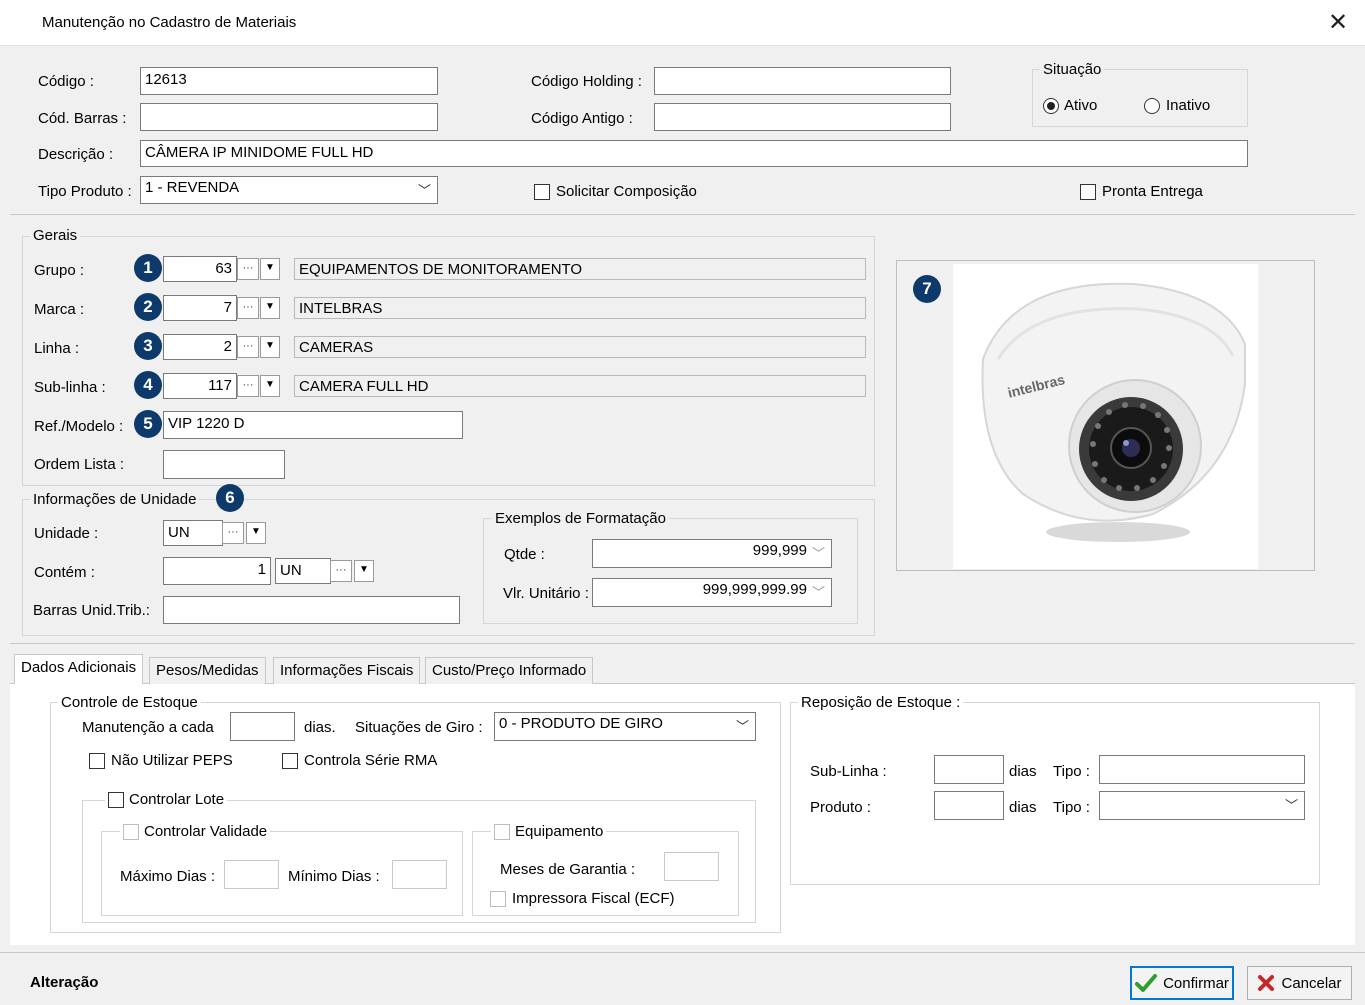 Image resolution: width=1365 pixels, height=1005 pixels. Describe the element at coordinates (195, 831) in the screenshot. I see `controlar-validade-legend: Controlar Validade` at that location.